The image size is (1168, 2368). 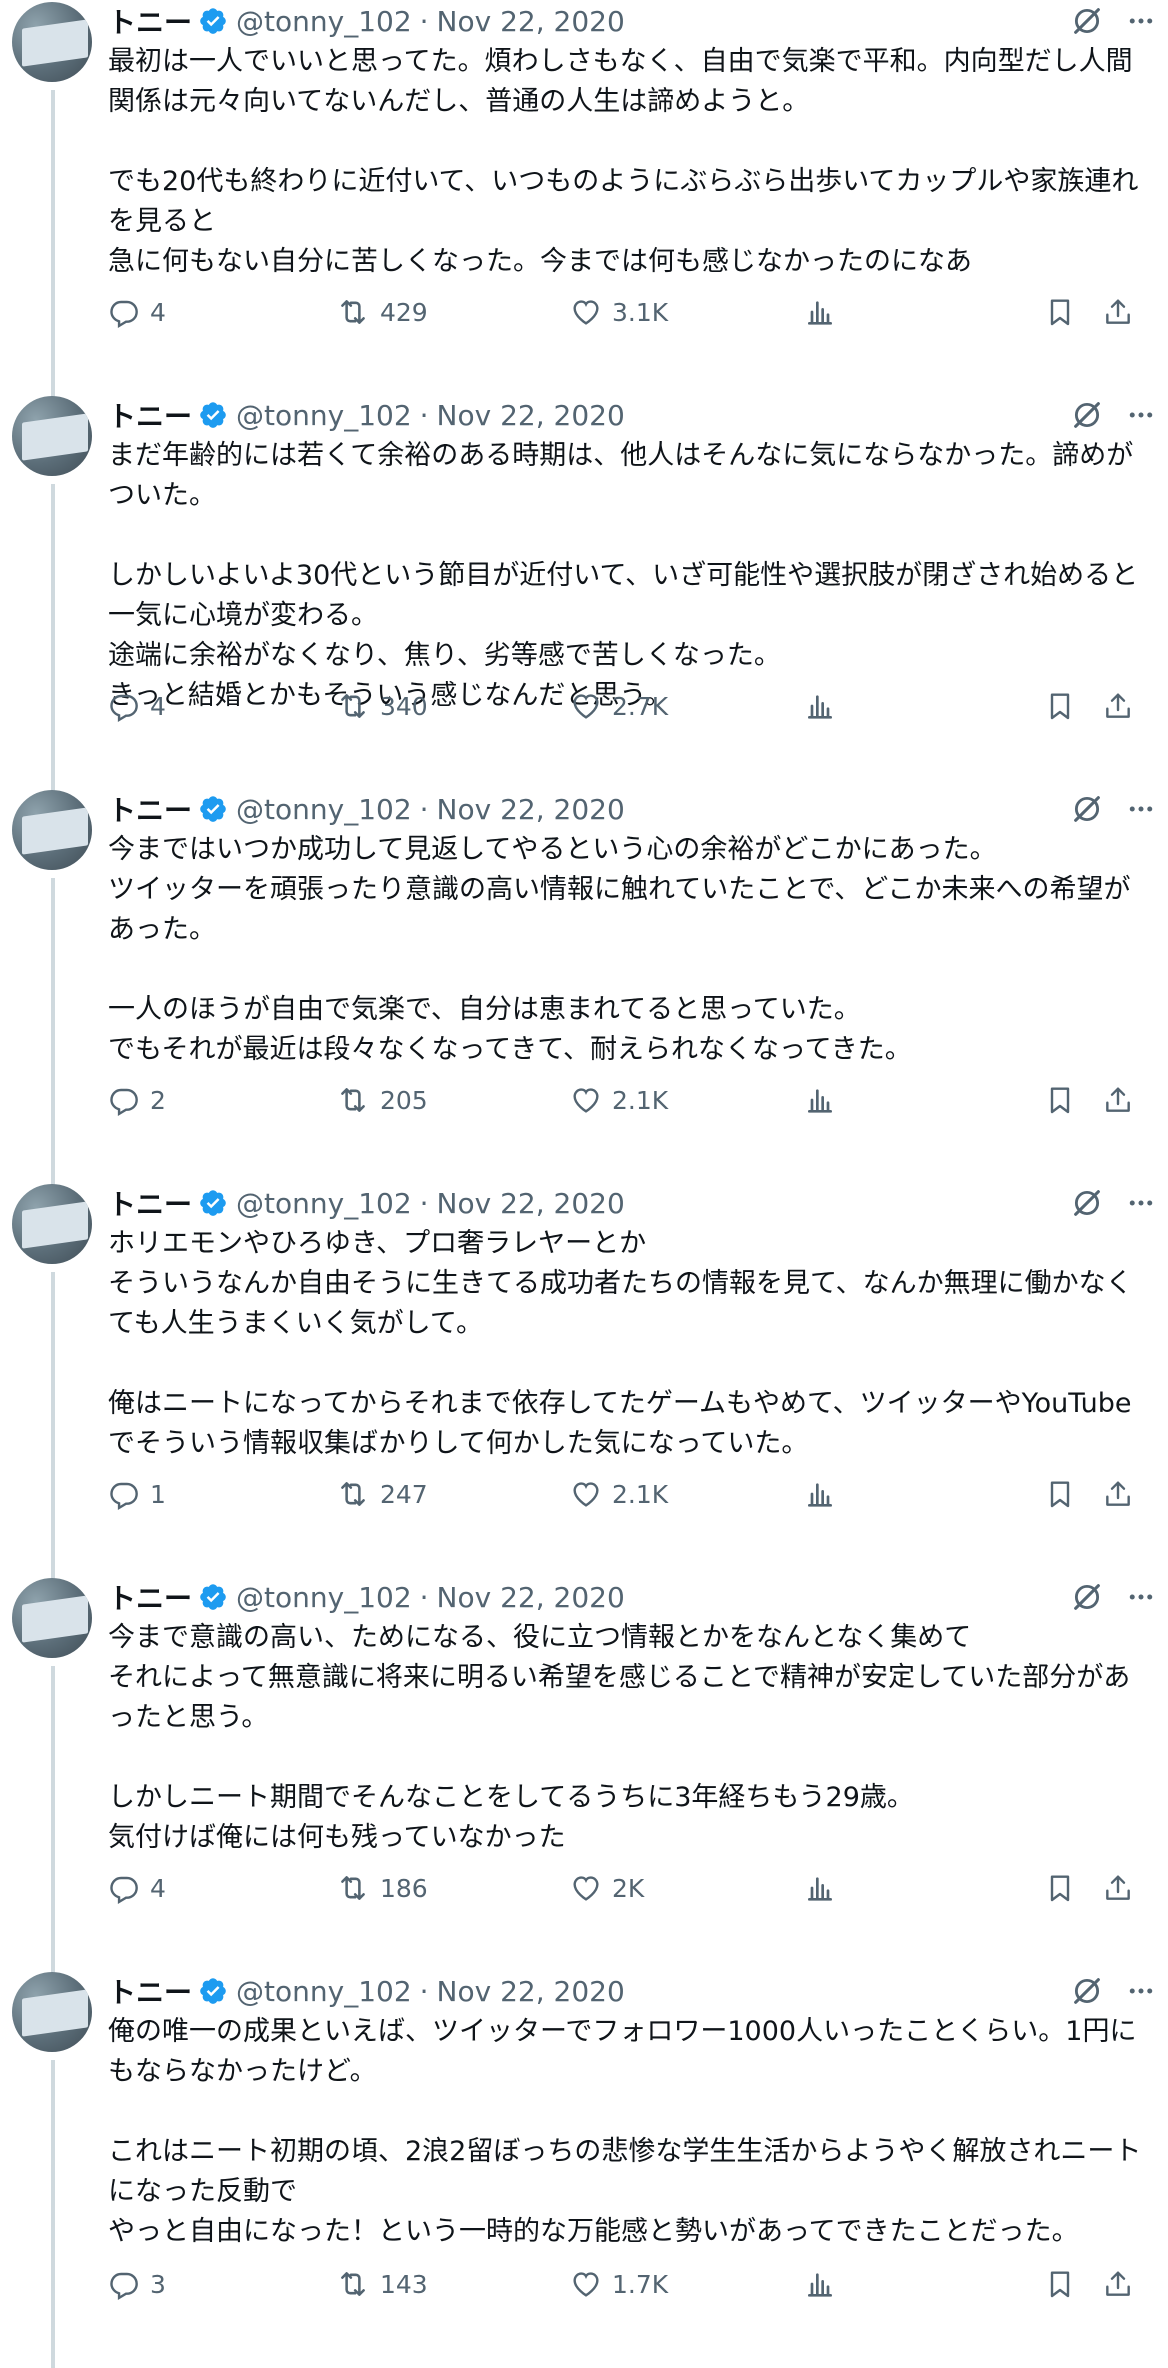 What do you see at coordinates (124, 706) in the screenshot?
I see `reply-icon` at bounding box center [124, 706].